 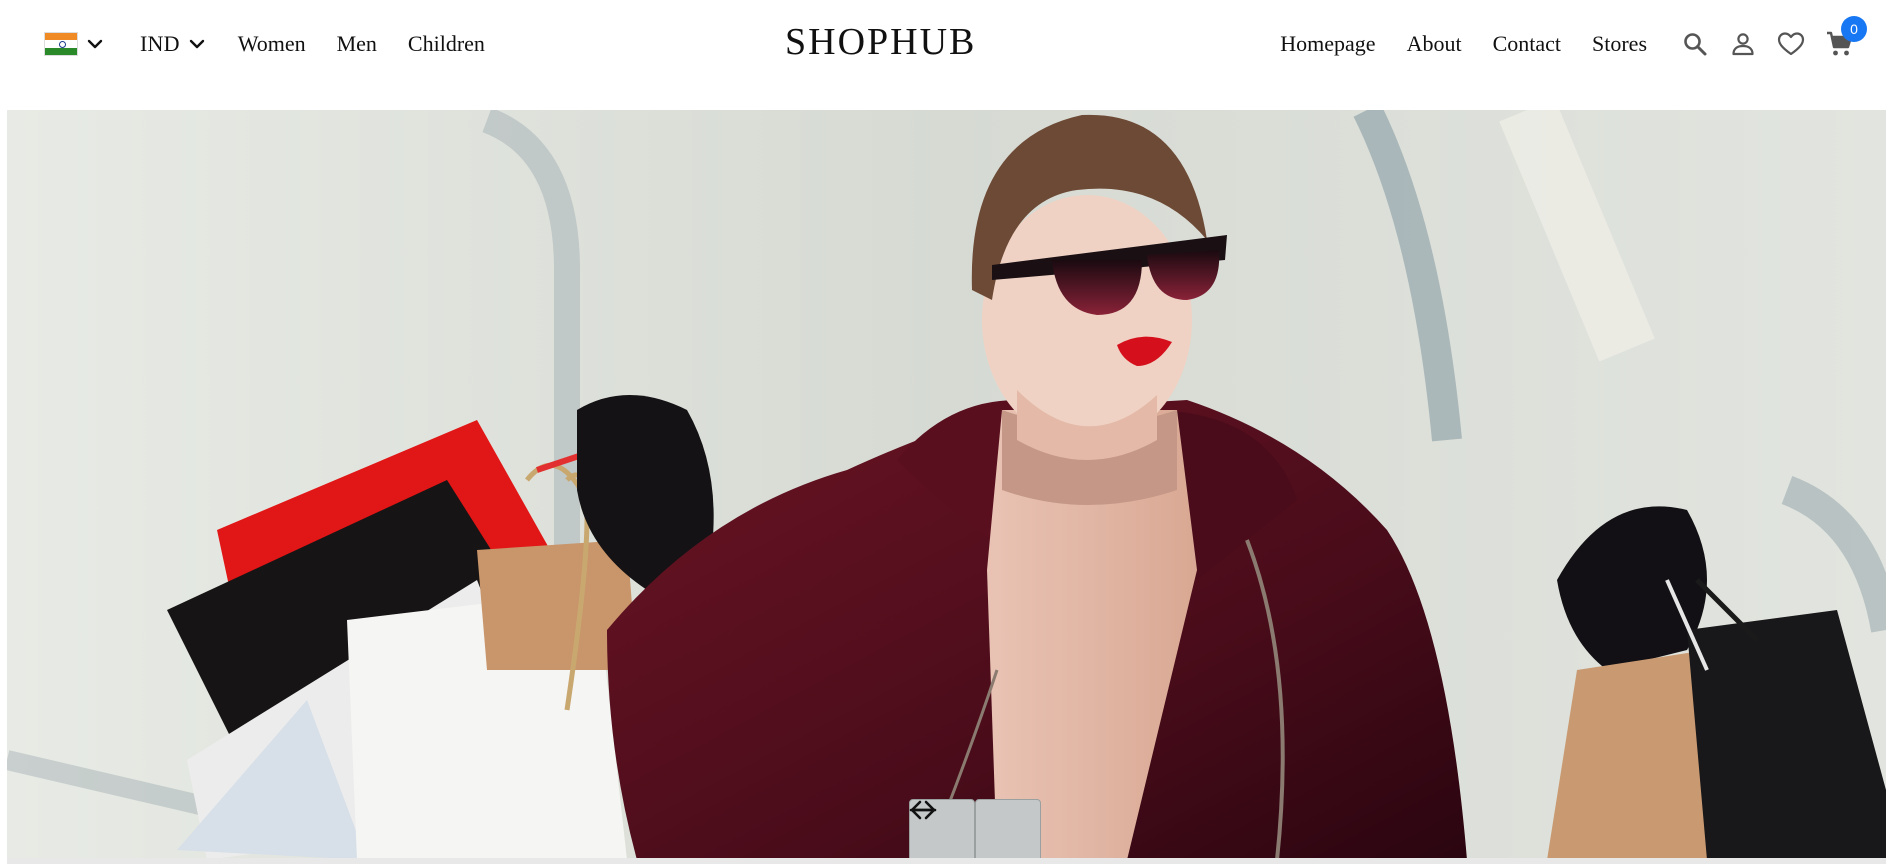 What do you see at coordinates (1743, 44) in the screenshot?
I see `user-icon` at bounding box center [1743, 44].